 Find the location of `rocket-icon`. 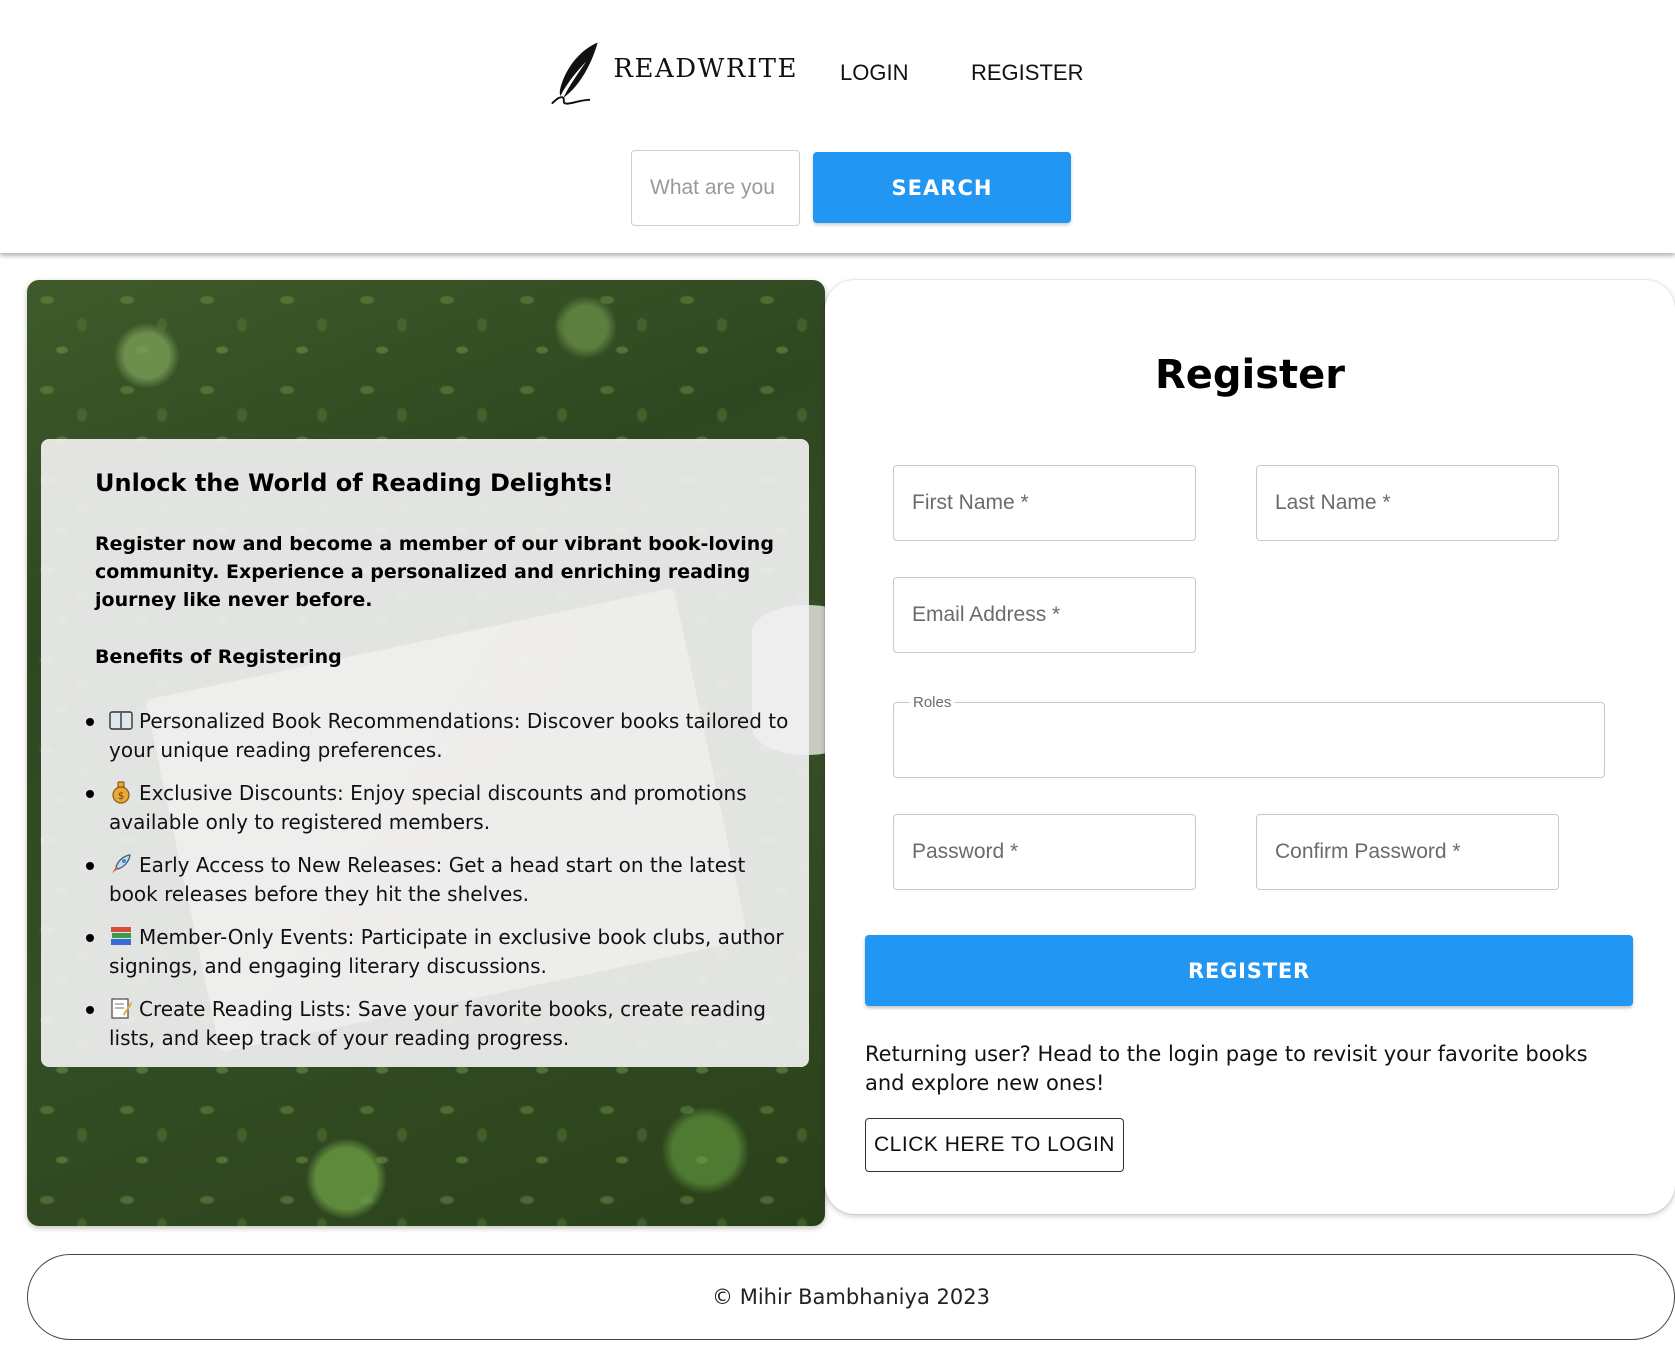

rocket-icon is located at coordinates (121, 863).